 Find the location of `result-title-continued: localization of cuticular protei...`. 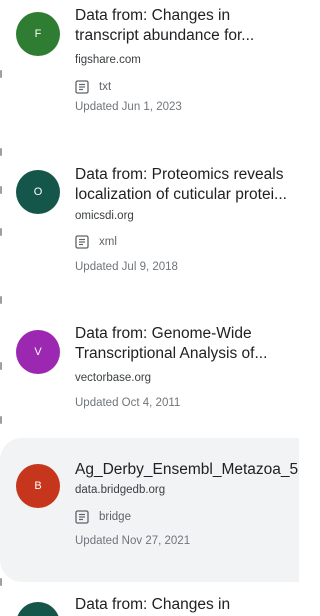

result-title-continued: localization of cuticular protei... is located at coordinates (187, 195).